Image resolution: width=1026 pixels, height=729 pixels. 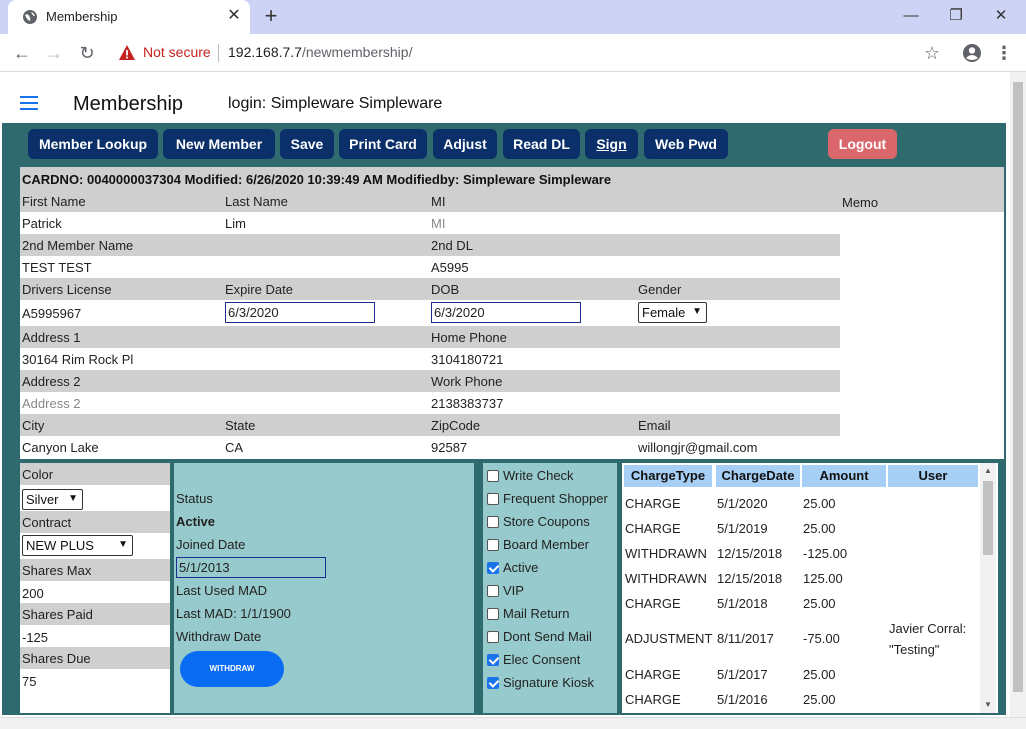 I want to click on value-row: Address 2 2138383737, so click(x=430, y=403).